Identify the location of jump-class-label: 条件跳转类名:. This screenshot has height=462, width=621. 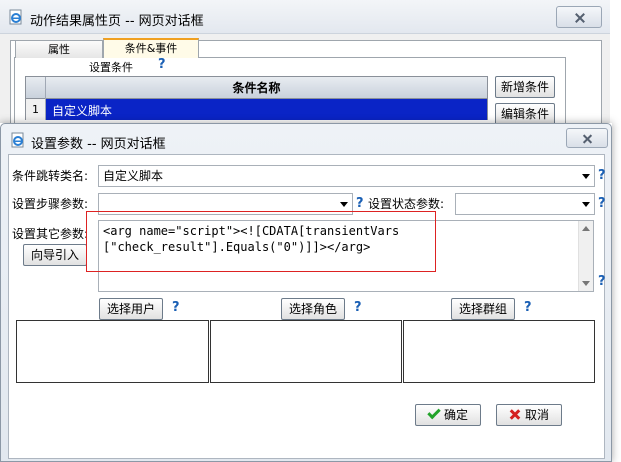
(50, 176).